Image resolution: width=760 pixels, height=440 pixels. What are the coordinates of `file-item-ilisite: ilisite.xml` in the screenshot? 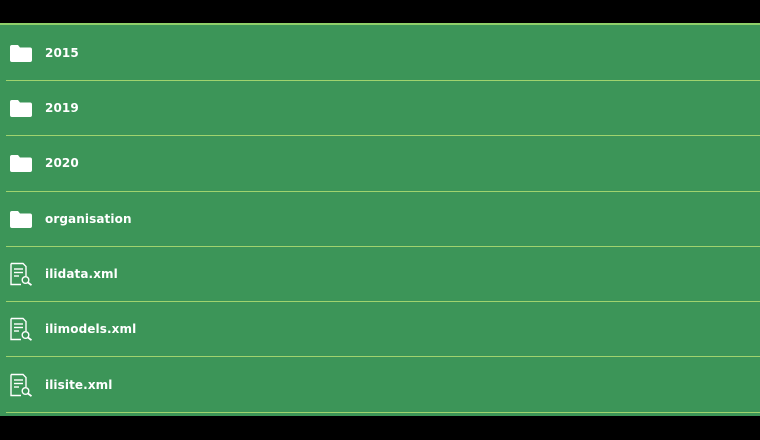 It's located at (383, 385).